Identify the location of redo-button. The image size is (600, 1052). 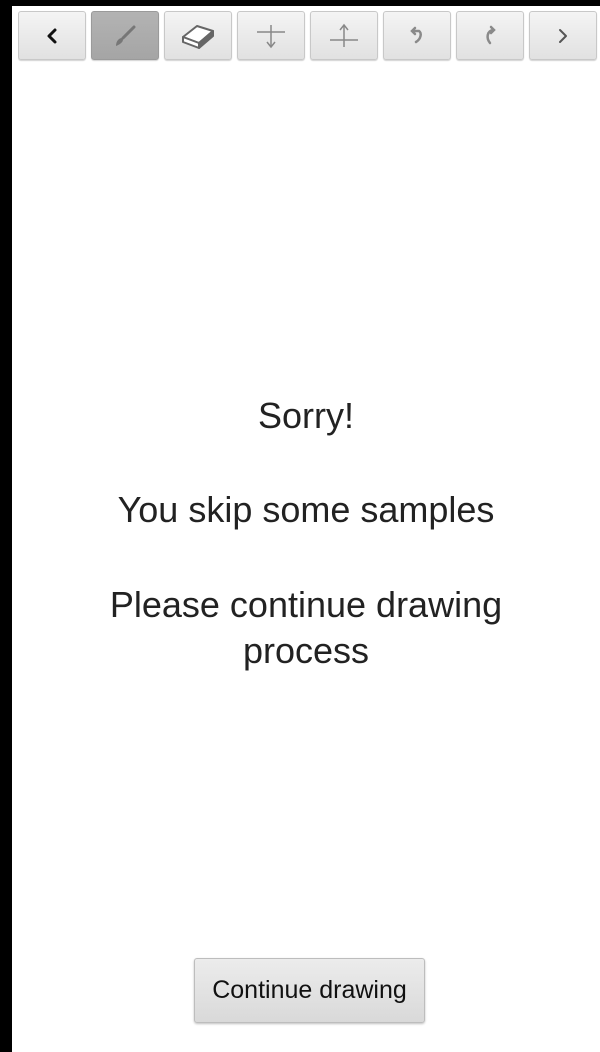
(490, 35).